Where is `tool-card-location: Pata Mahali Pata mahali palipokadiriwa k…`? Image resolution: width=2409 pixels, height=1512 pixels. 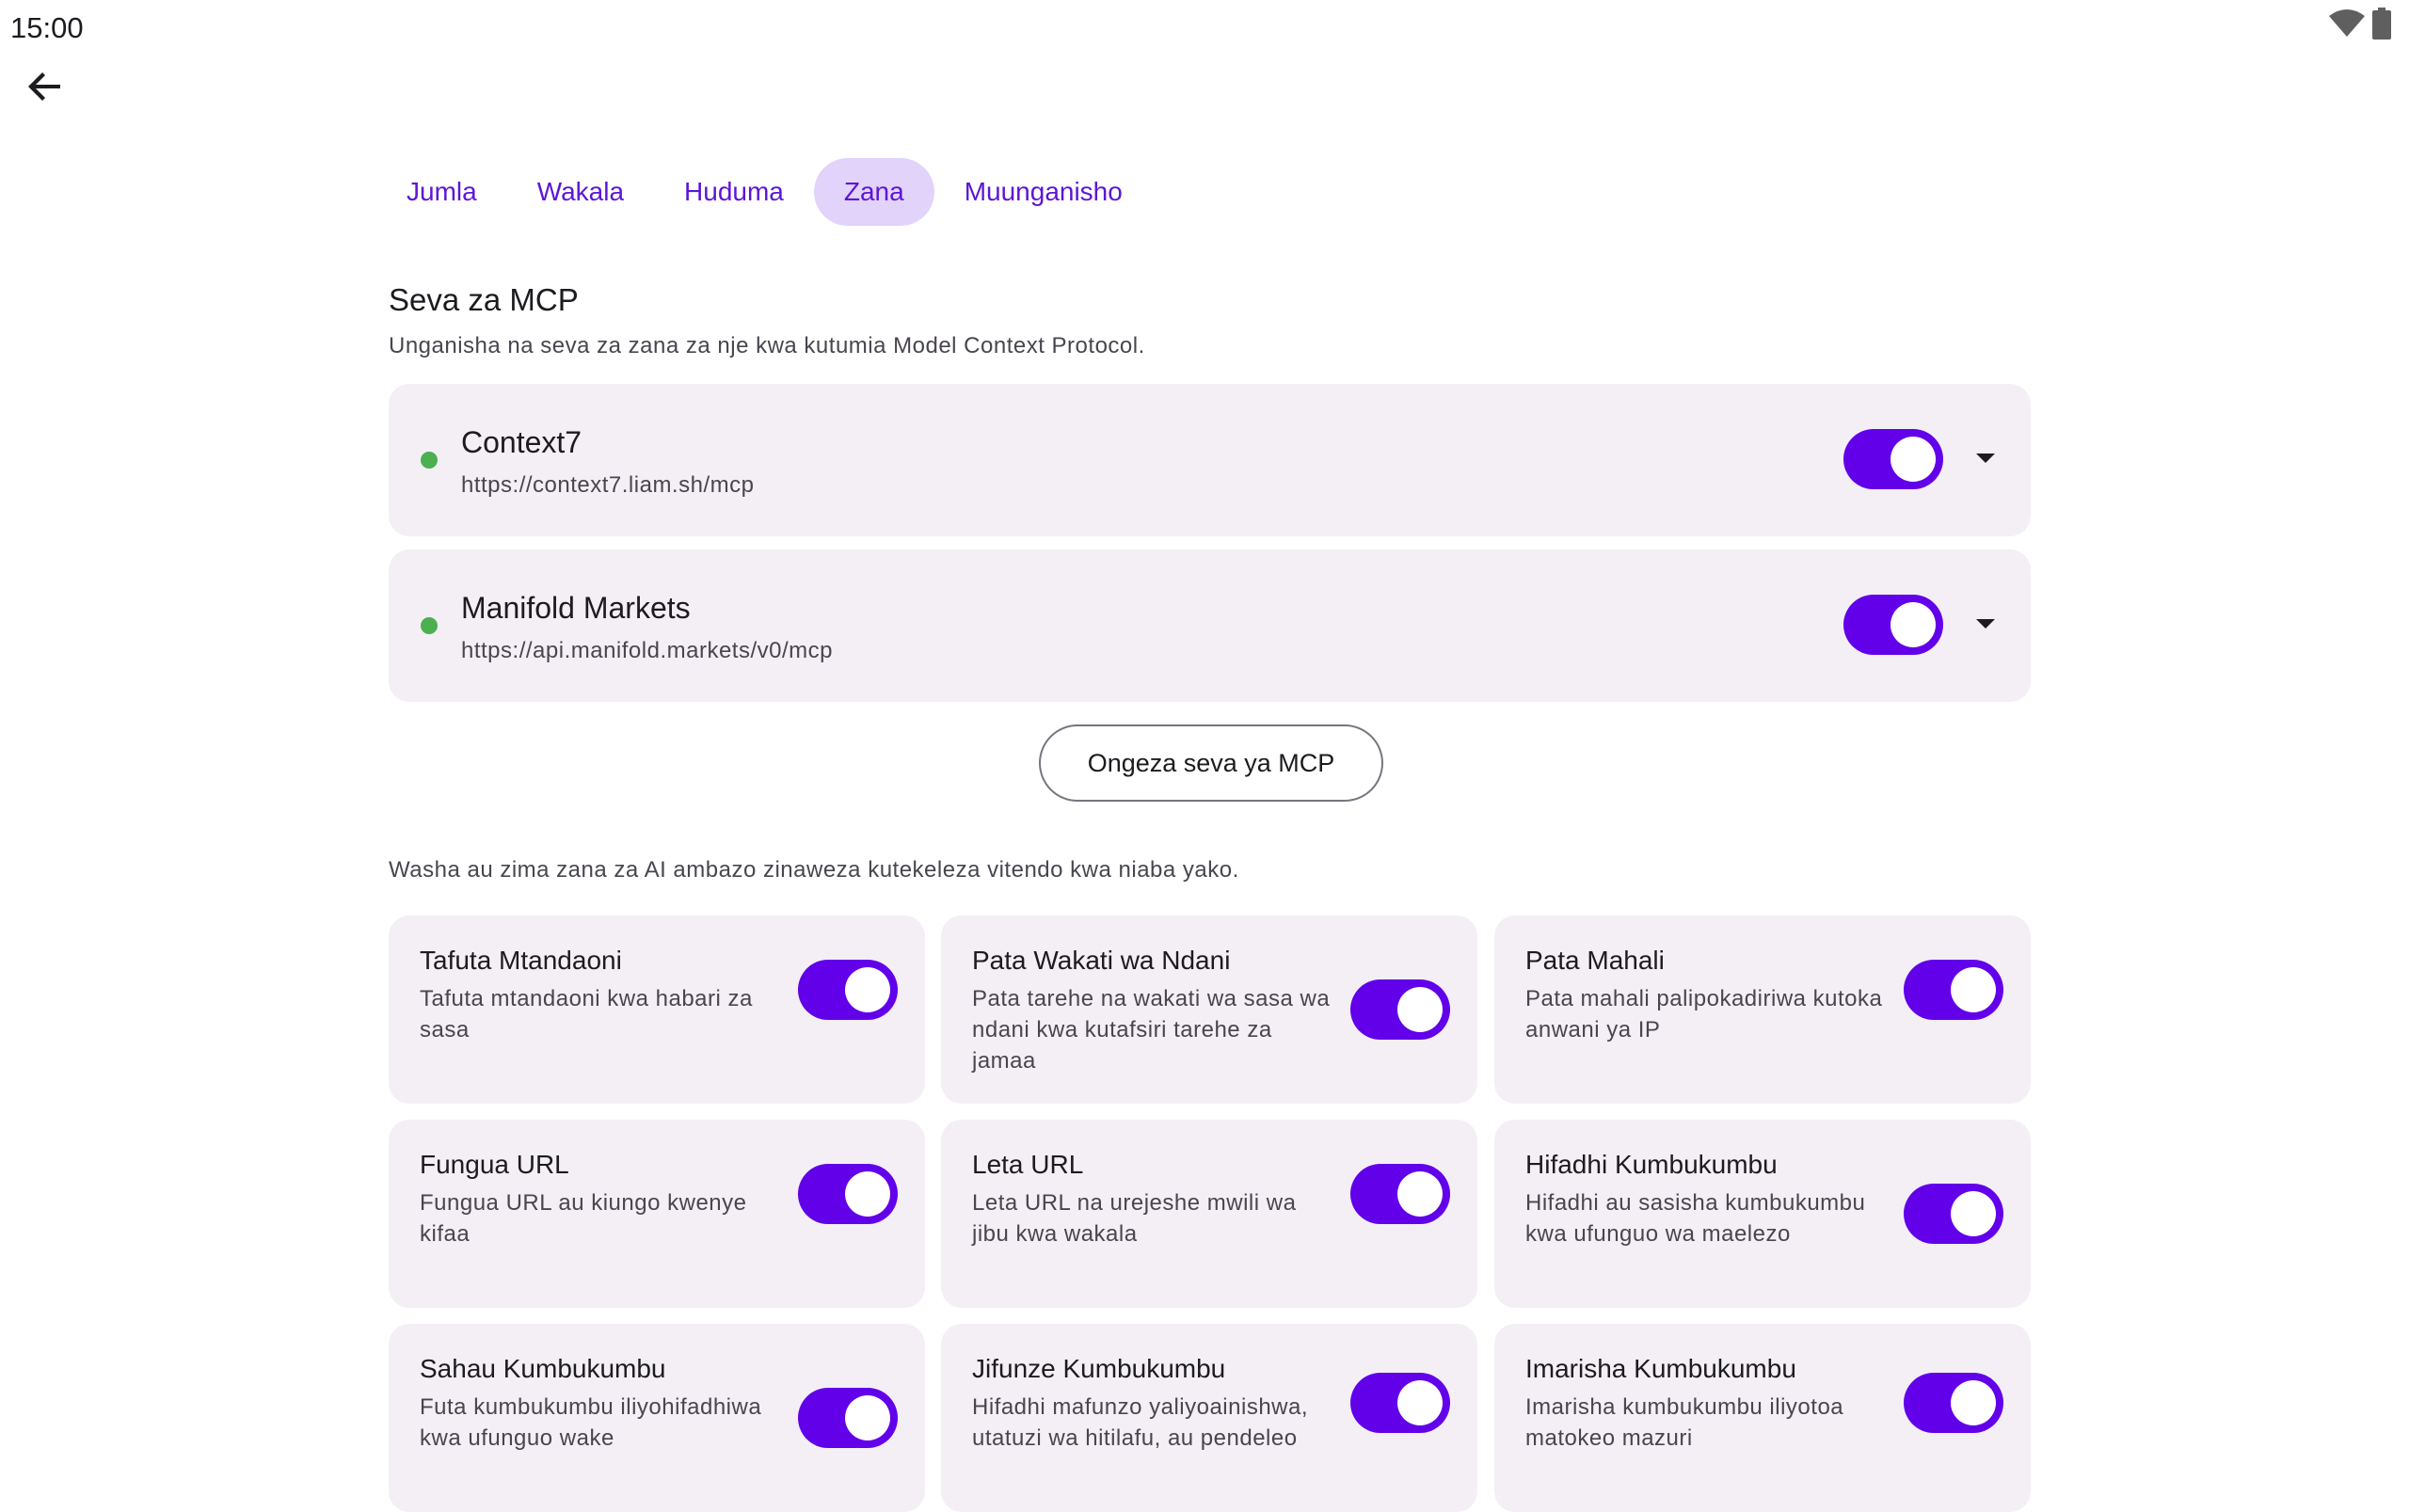
tool-card-location: Pata Mahali Pata mahali palipokadiriwa k… is located at coordinates (1763, 1010).